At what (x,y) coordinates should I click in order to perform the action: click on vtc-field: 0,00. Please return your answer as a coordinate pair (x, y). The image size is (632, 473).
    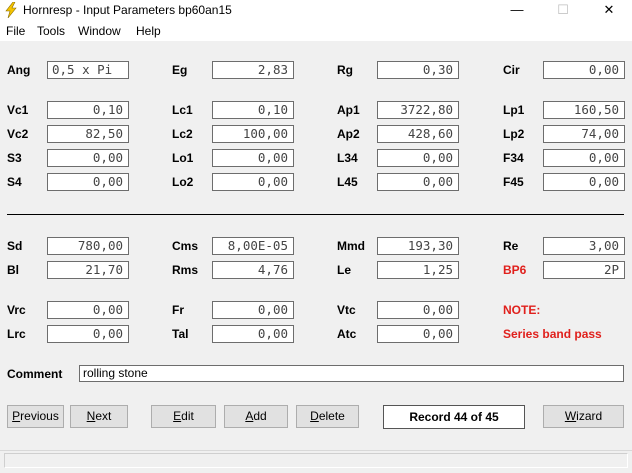
    Looking at the image, I should click on (418, 310).